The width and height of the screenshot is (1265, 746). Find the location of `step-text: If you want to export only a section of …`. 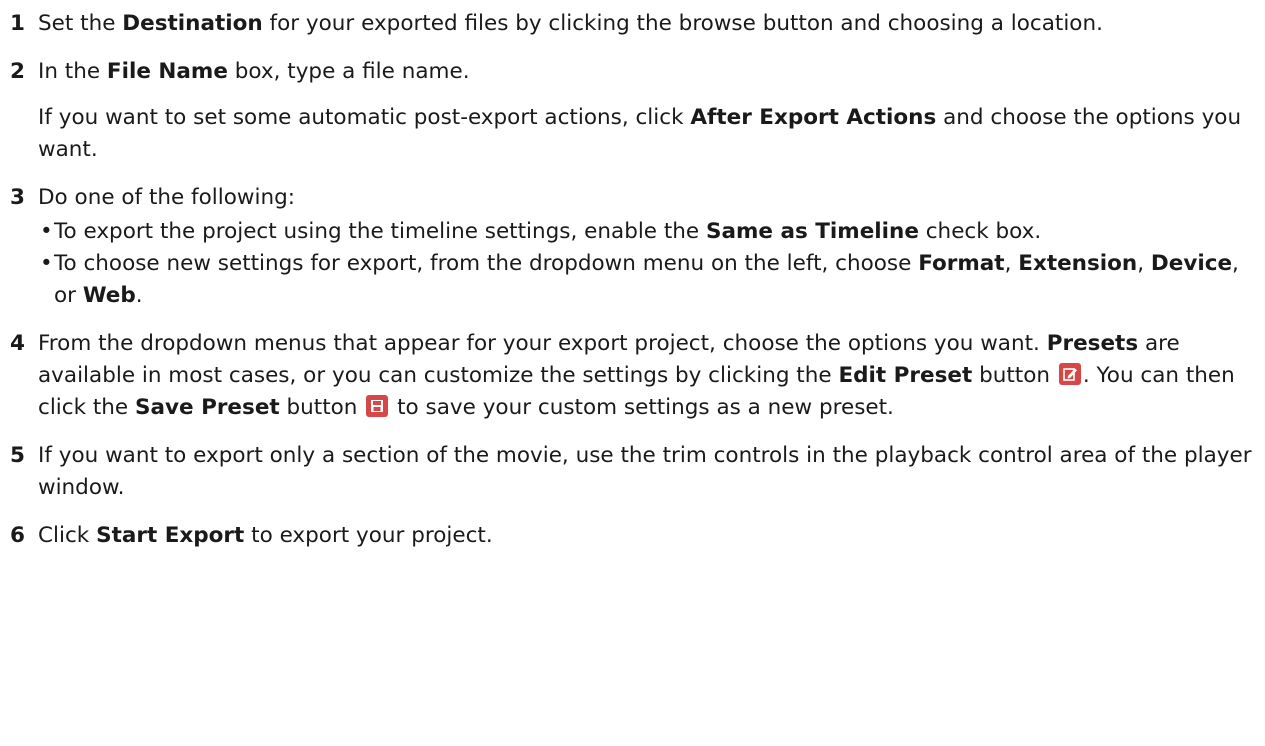

step-text: If you want to export only a section of … is located at coordinates (645, 471).